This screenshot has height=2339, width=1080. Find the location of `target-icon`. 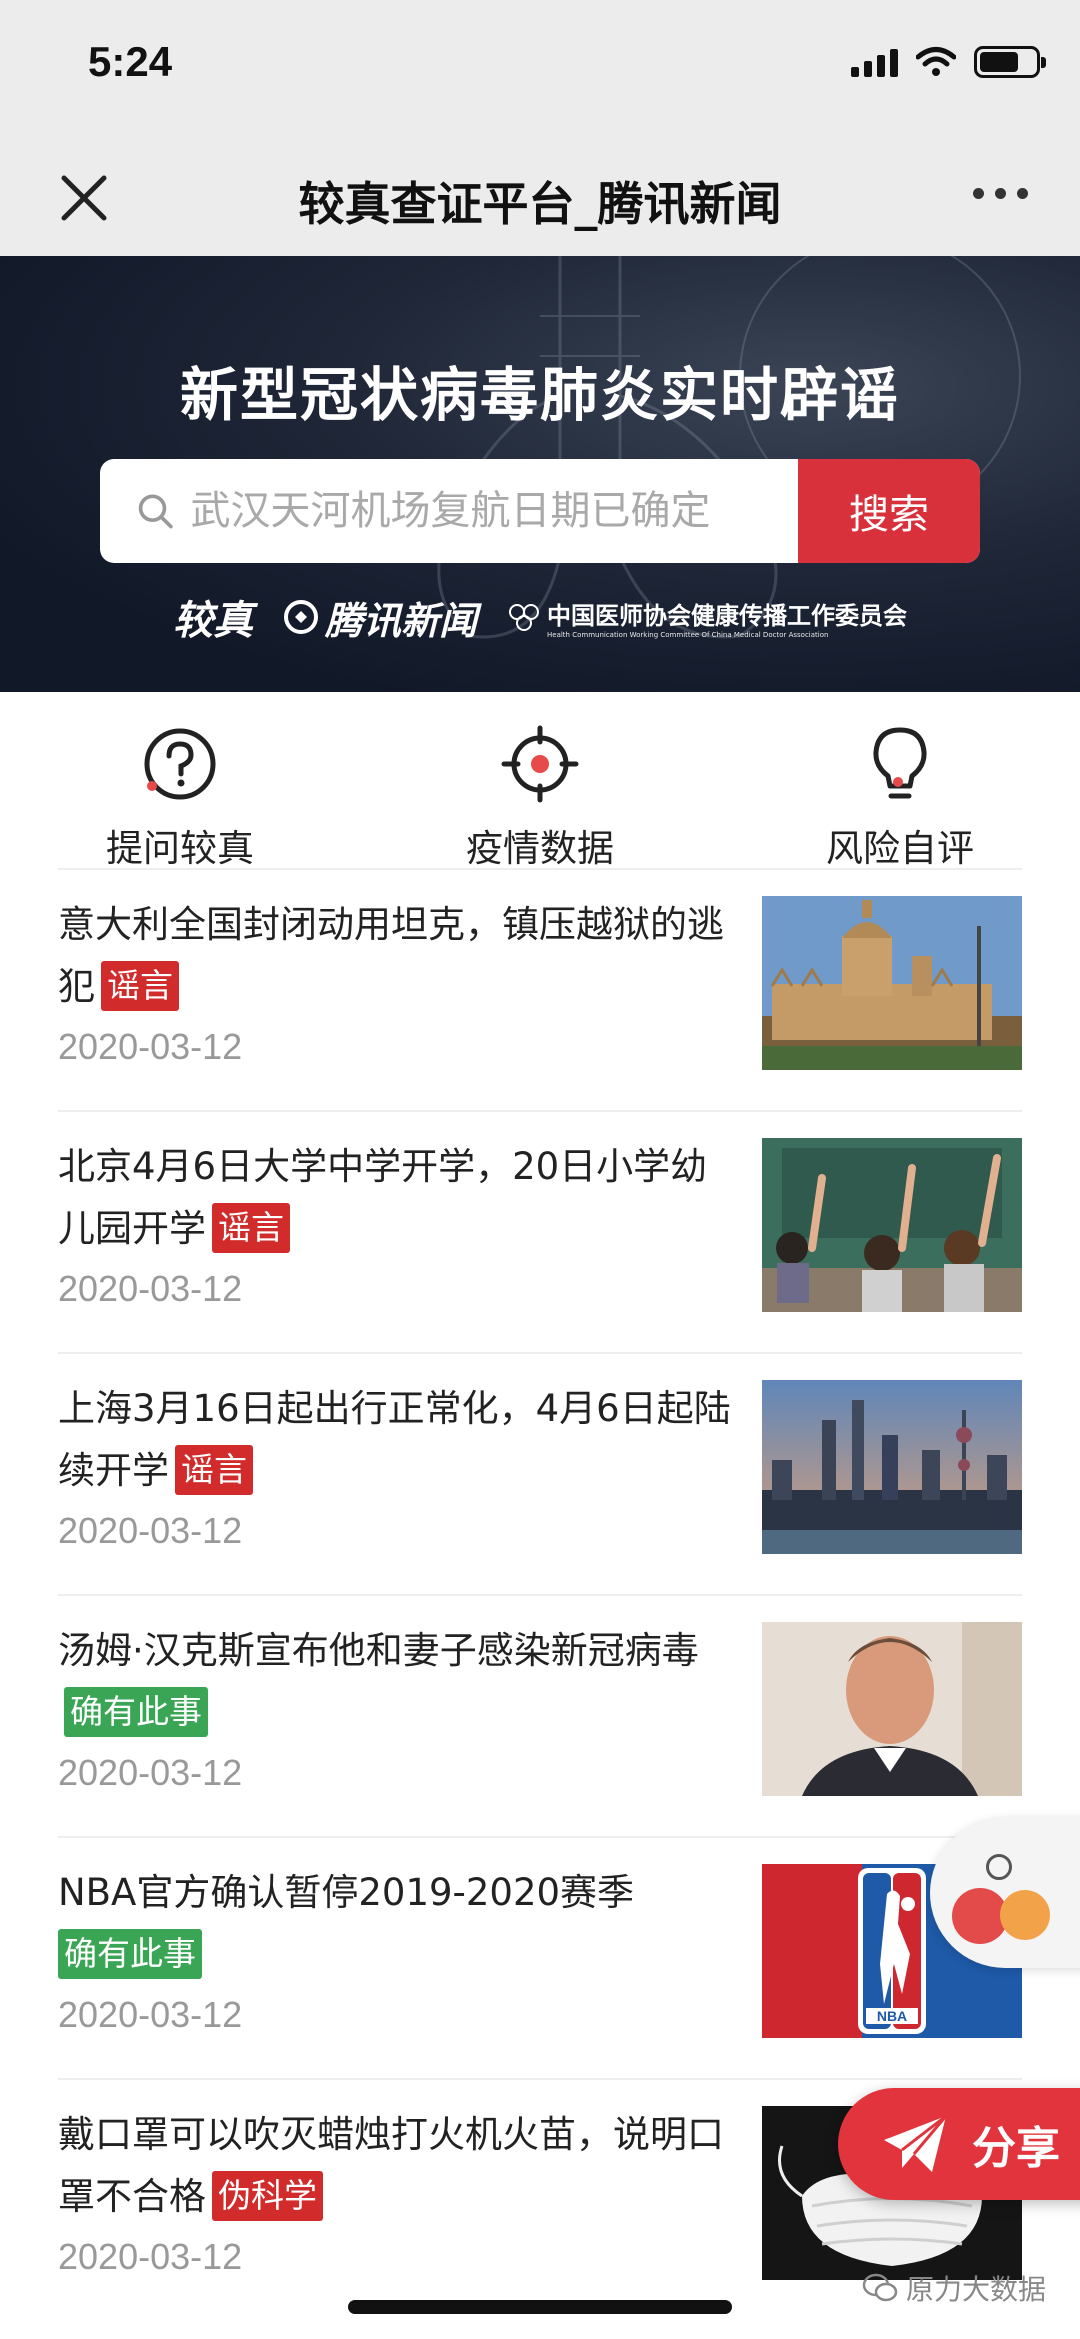

target-icon is located at coordinates (540, 764).